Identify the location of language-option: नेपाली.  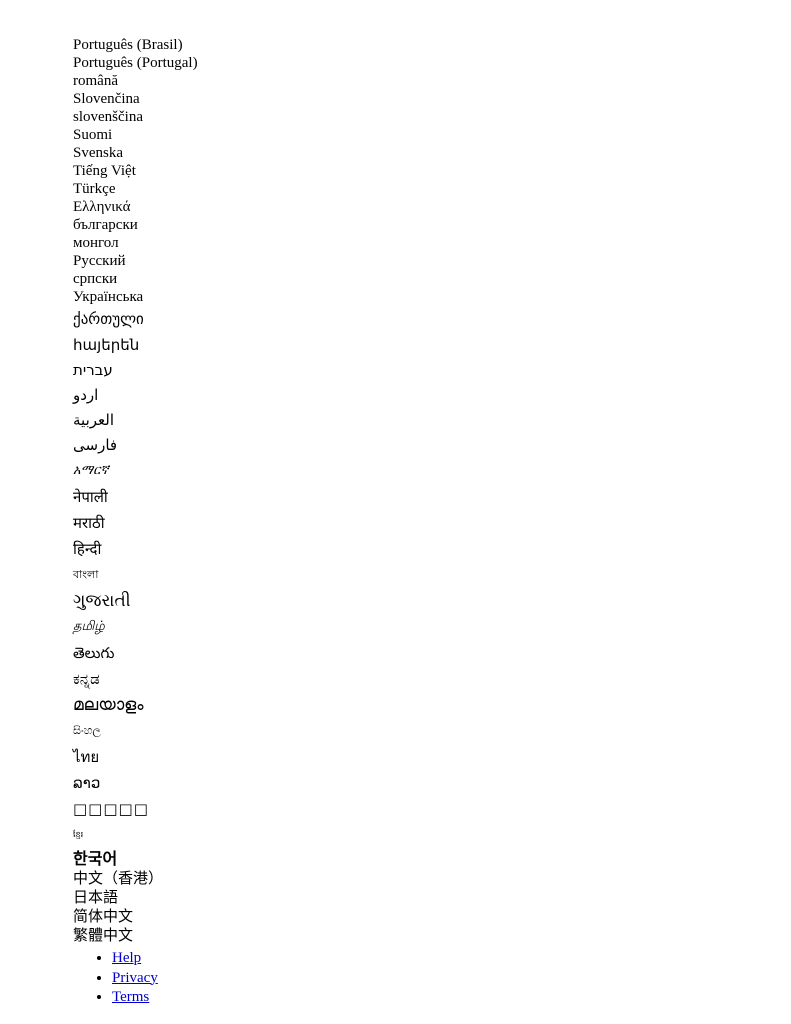
(432, 497).